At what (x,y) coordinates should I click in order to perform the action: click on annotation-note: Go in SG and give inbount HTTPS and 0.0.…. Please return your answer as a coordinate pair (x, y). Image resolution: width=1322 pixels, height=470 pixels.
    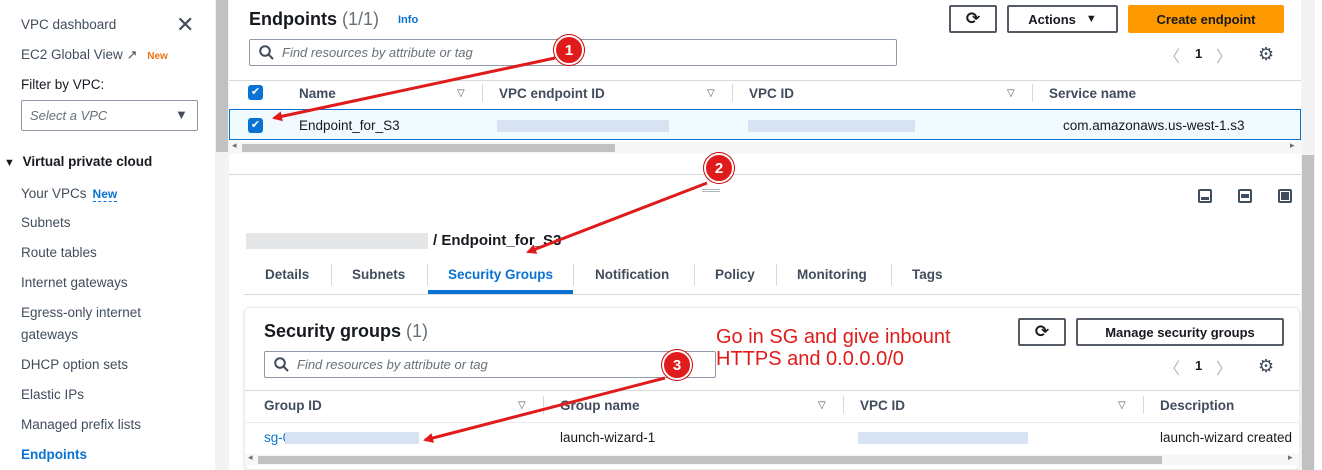
    Looking at the image, I should click on (833, 348).